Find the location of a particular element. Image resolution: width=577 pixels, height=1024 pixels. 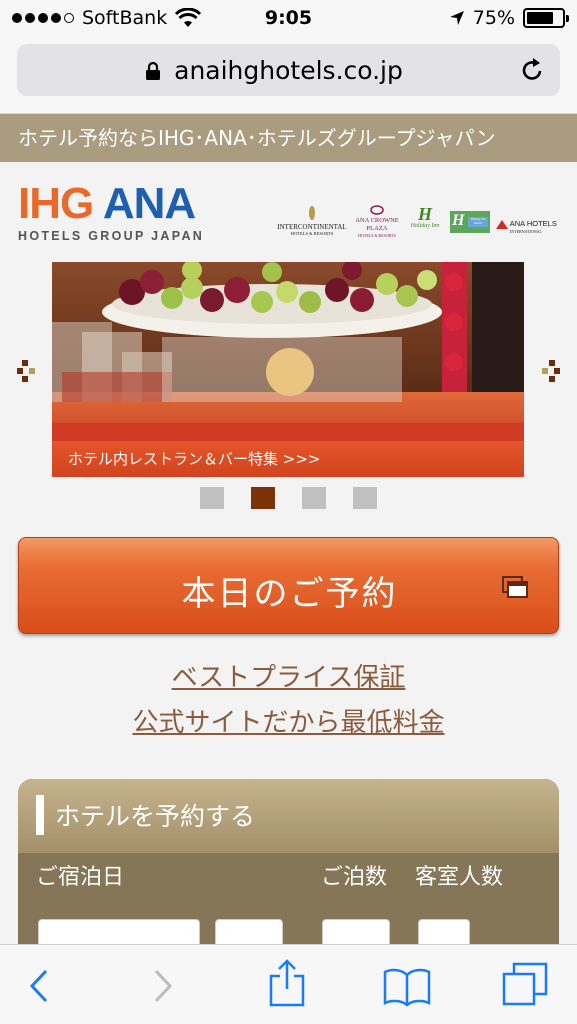

slide-caption: ホテル内レストラン＆バー特集 >>> is located at coordinates (288, 459).